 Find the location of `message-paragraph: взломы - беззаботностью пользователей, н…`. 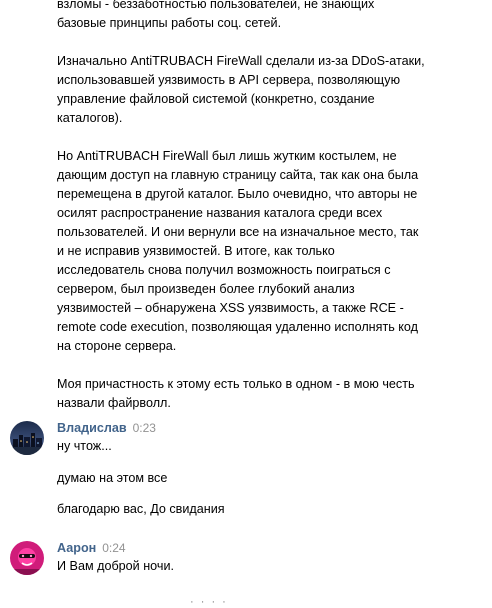

message-paragraph: взломы - беззаботностью пользователей, н… is located at coordinates (216, 15).